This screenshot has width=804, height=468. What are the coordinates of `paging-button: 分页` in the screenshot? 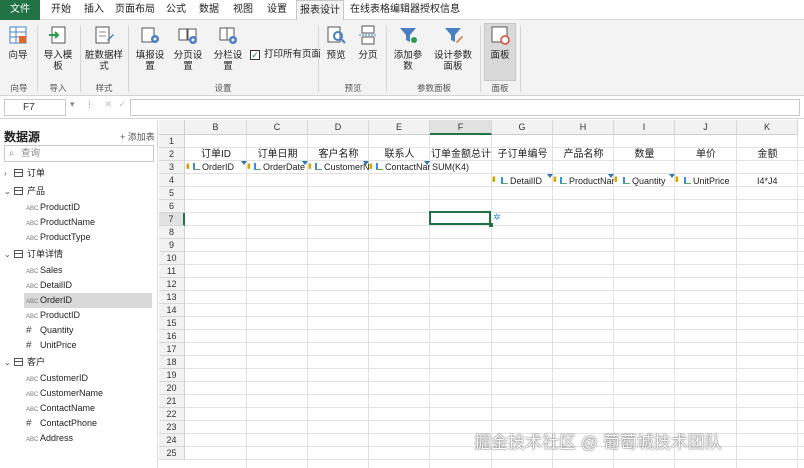 It's located at (368, 52).